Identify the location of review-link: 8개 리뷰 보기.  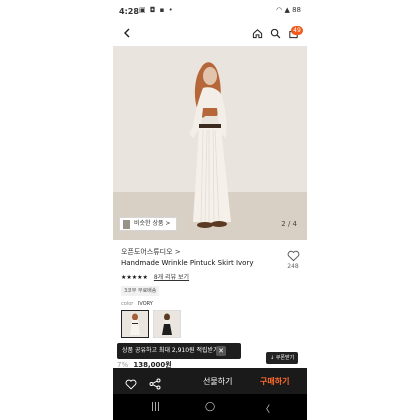
(171, 277).